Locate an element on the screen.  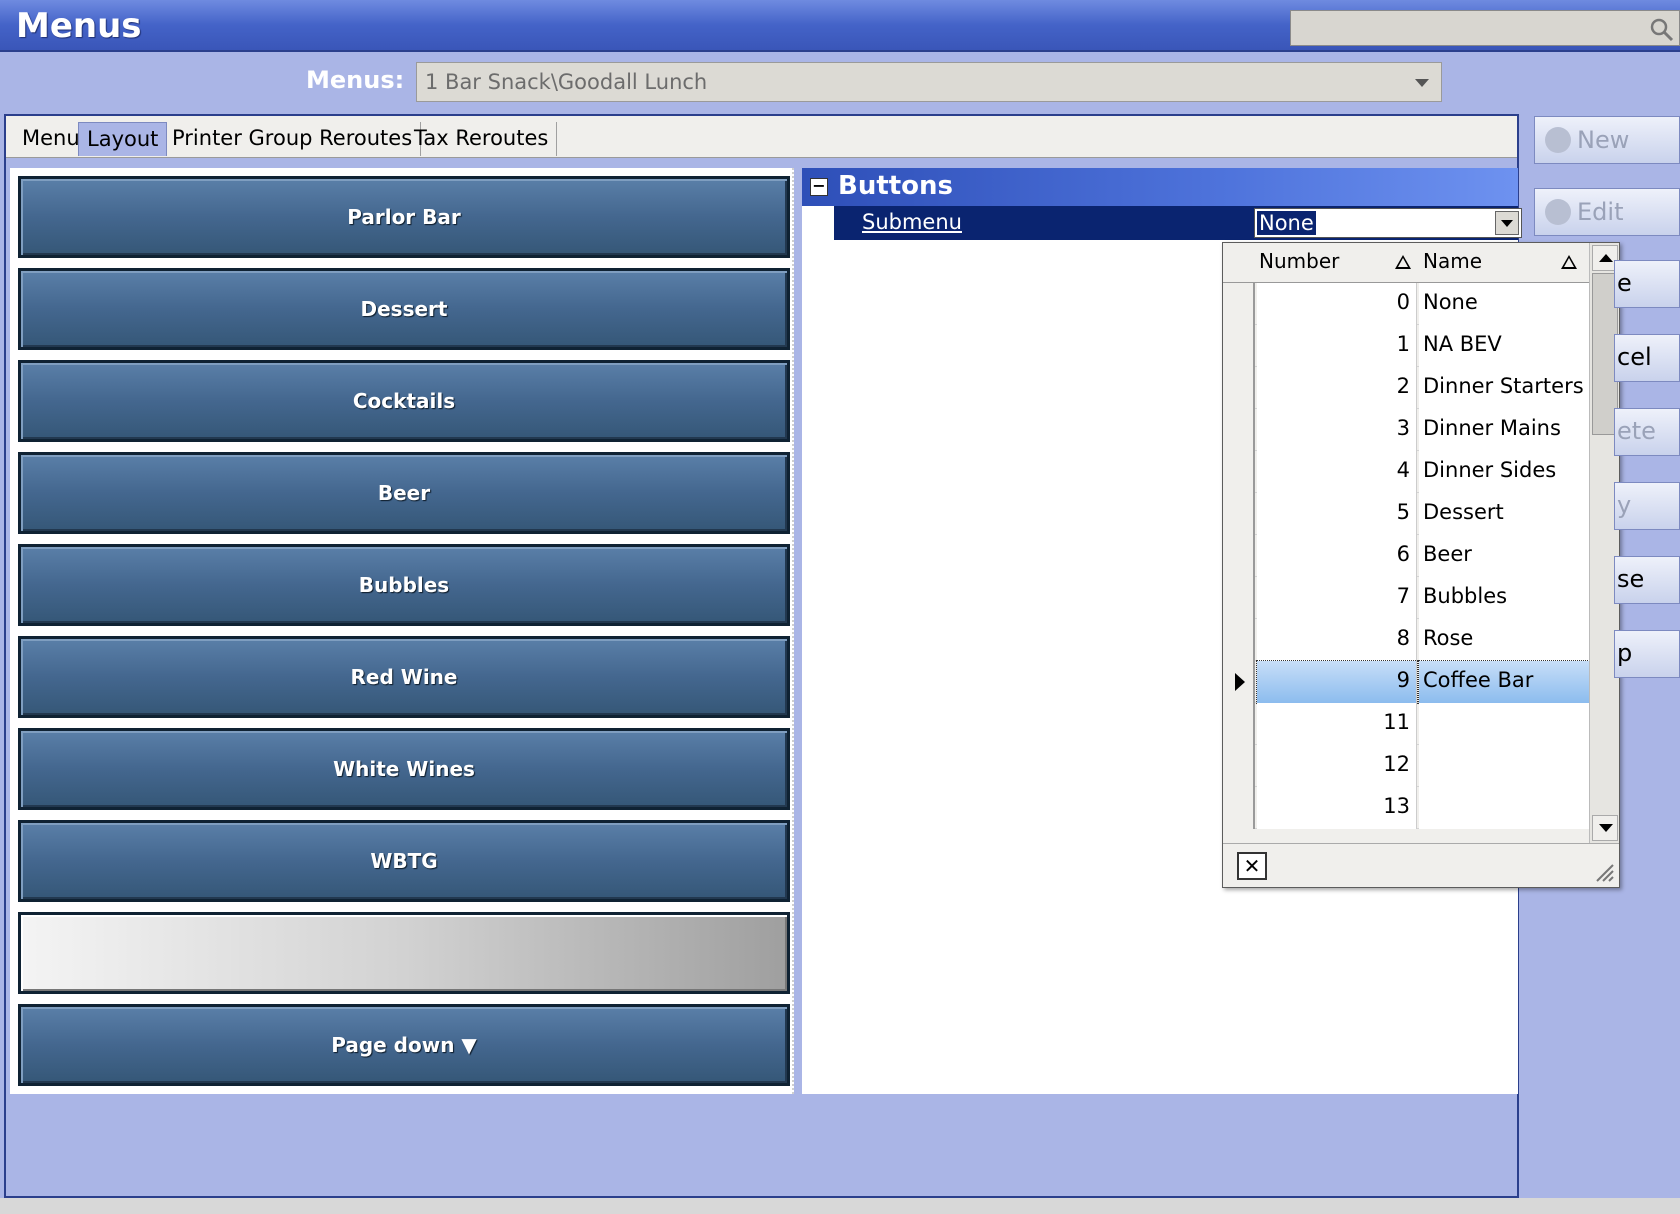
close-button: se is located at coordinates (1647, 580).